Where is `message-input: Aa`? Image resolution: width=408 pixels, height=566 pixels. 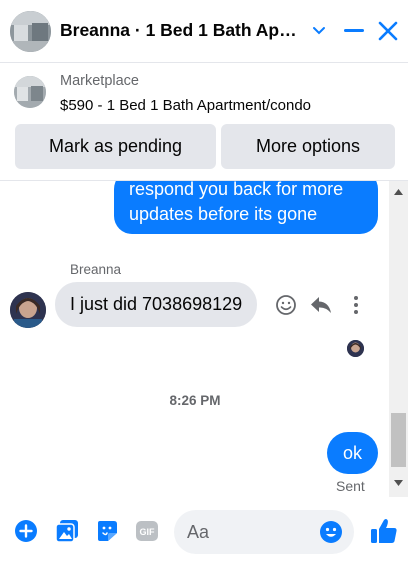 message-input: Aa is located at coordinates (264, 532).